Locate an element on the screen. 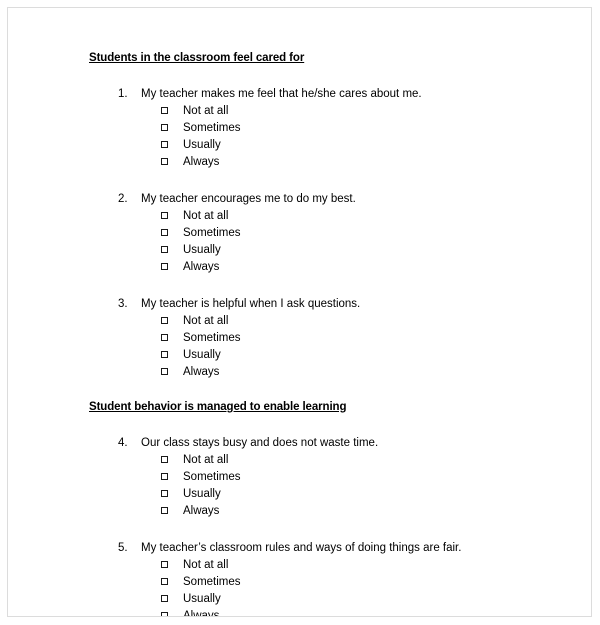  question-text: My teacher encourages me to do my best. is located at coordinates (248, 199).